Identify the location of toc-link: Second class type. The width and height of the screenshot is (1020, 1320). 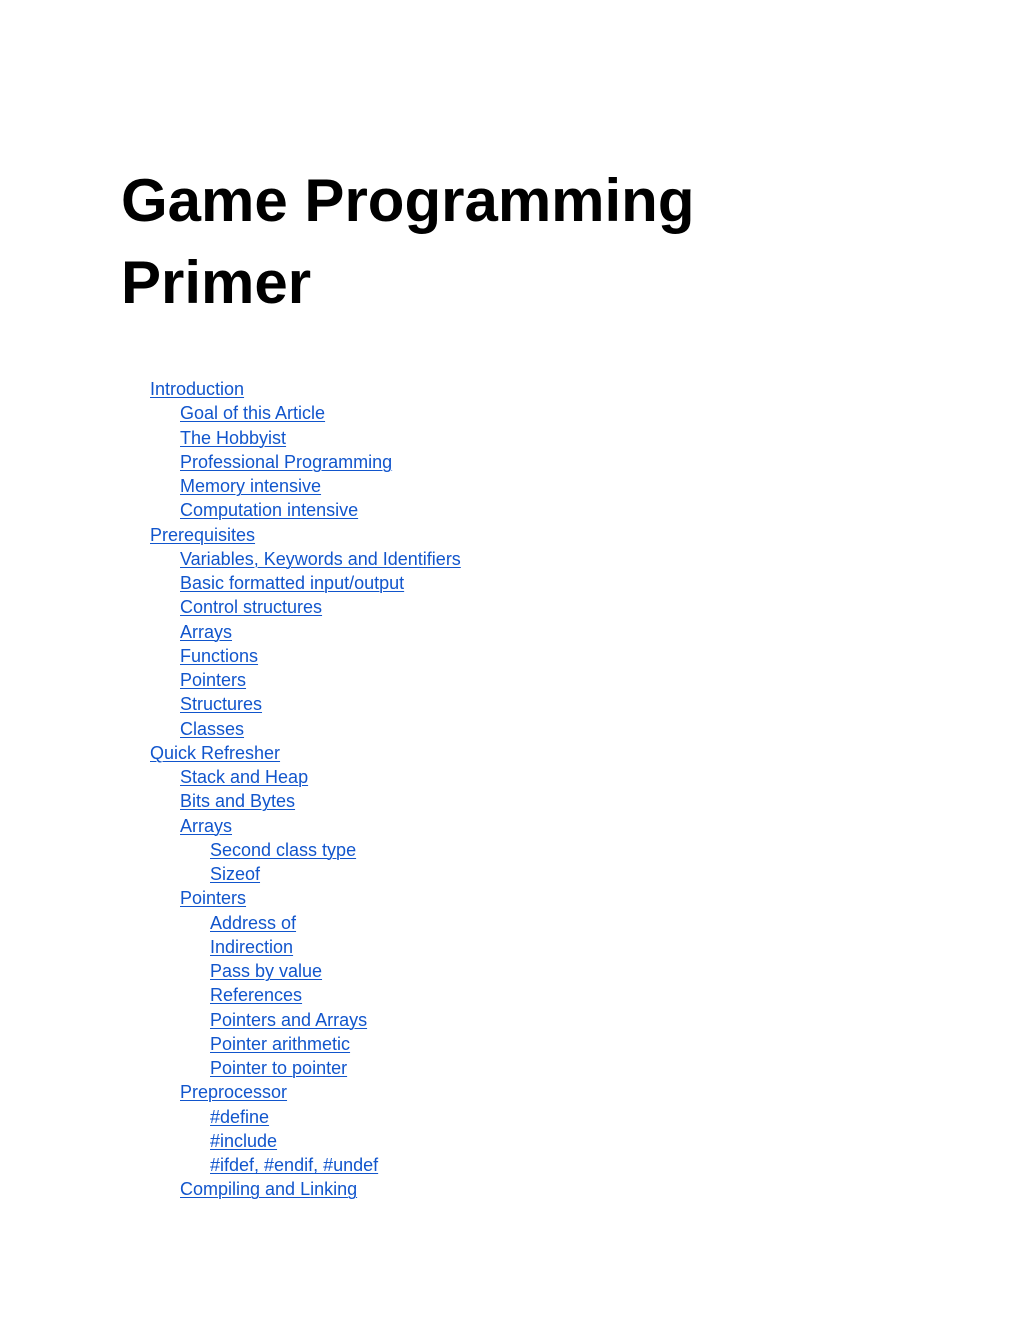
(283, 850).